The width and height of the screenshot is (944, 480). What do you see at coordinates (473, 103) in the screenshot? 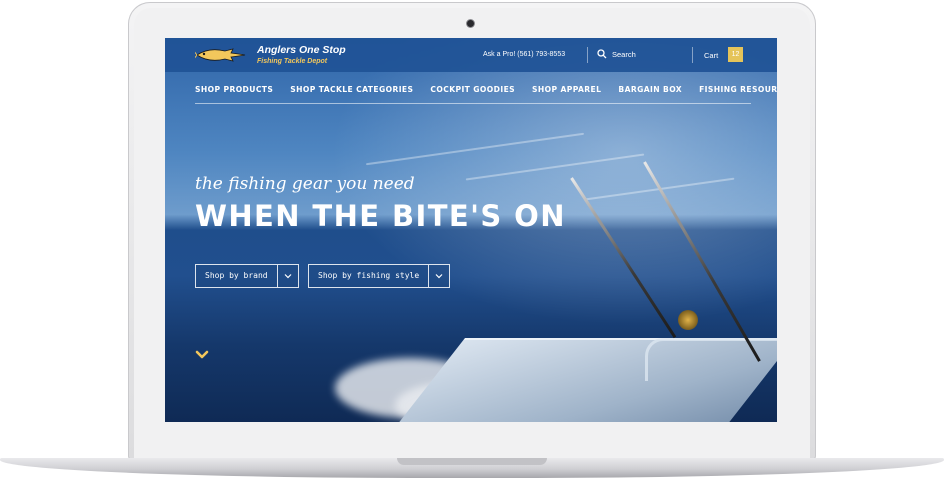
I see `nav-underline` at bounding box center [473, 103].